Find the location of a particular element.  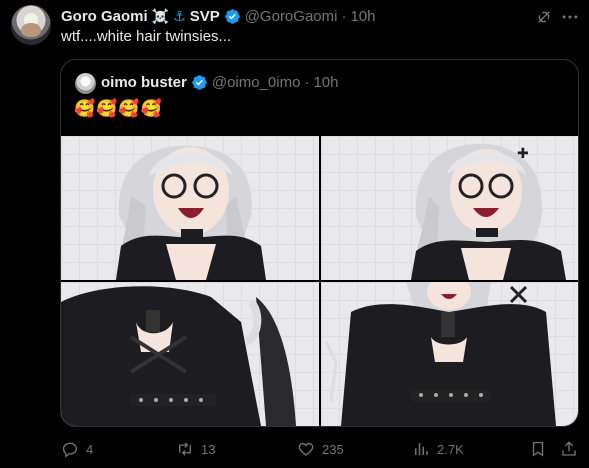

views-count: 2.7K is located at coordinates (450, 449).